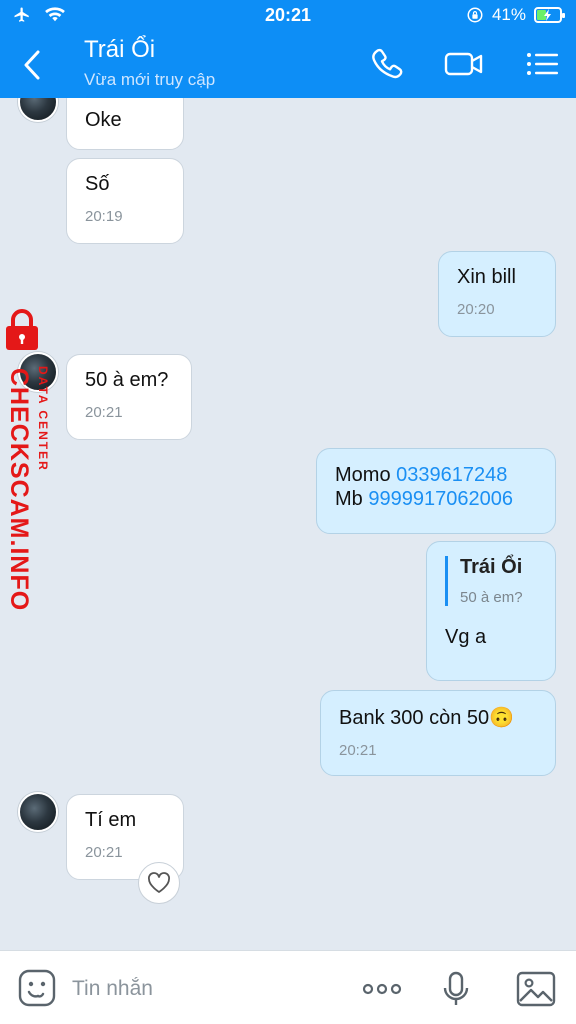 This screenshot has width=576, height=1024. I want to click on message-input, so click(207, 989).